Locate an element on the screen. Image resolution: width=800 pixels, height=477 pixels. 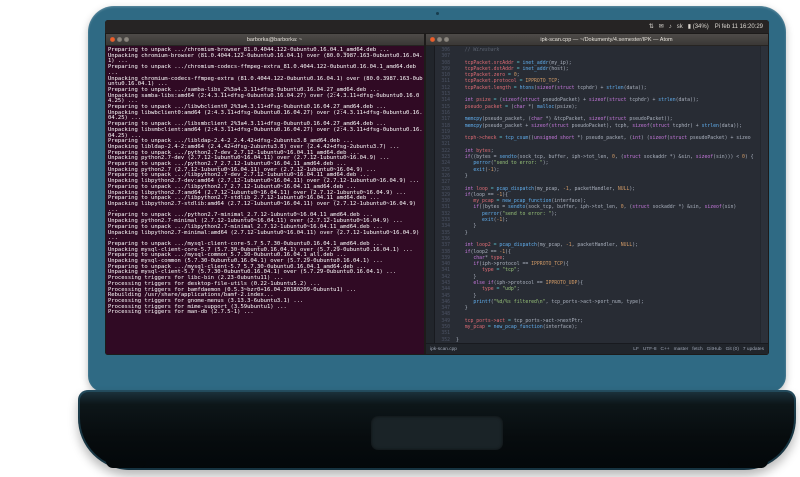
panel-clock: Pi feb 11 16:20:29 is located at coordinates (739, 27).